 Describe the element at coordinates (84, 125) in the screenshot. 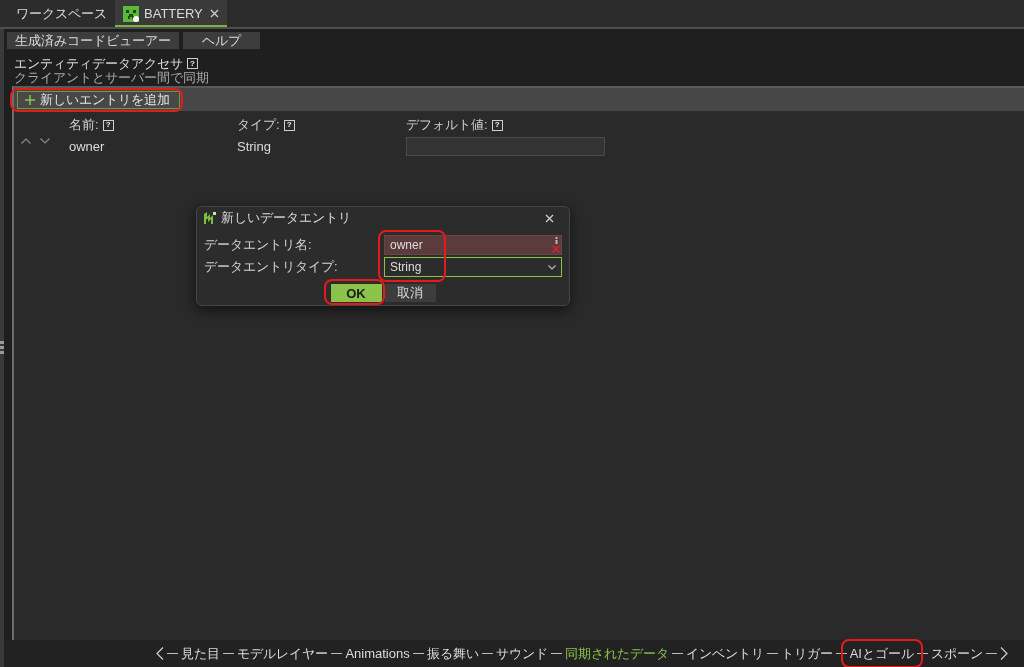

I see `column-header: 名前:` at that location.